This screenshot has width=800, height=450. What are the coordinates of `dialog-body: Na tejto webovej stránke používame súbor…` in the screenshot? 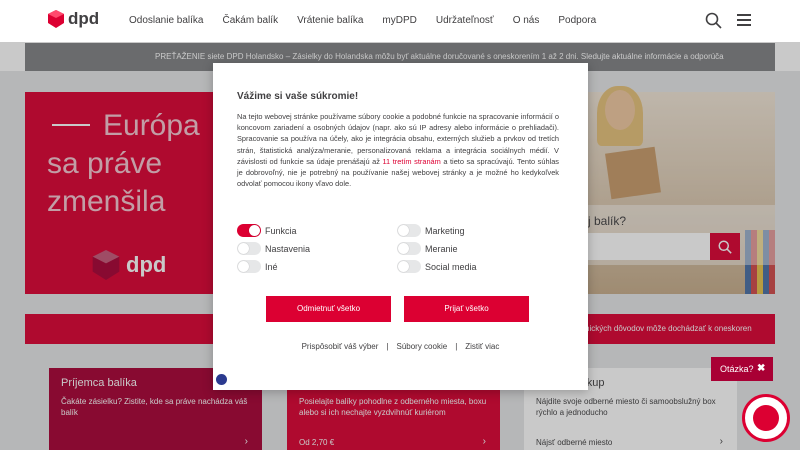 It's located at (398, 150).